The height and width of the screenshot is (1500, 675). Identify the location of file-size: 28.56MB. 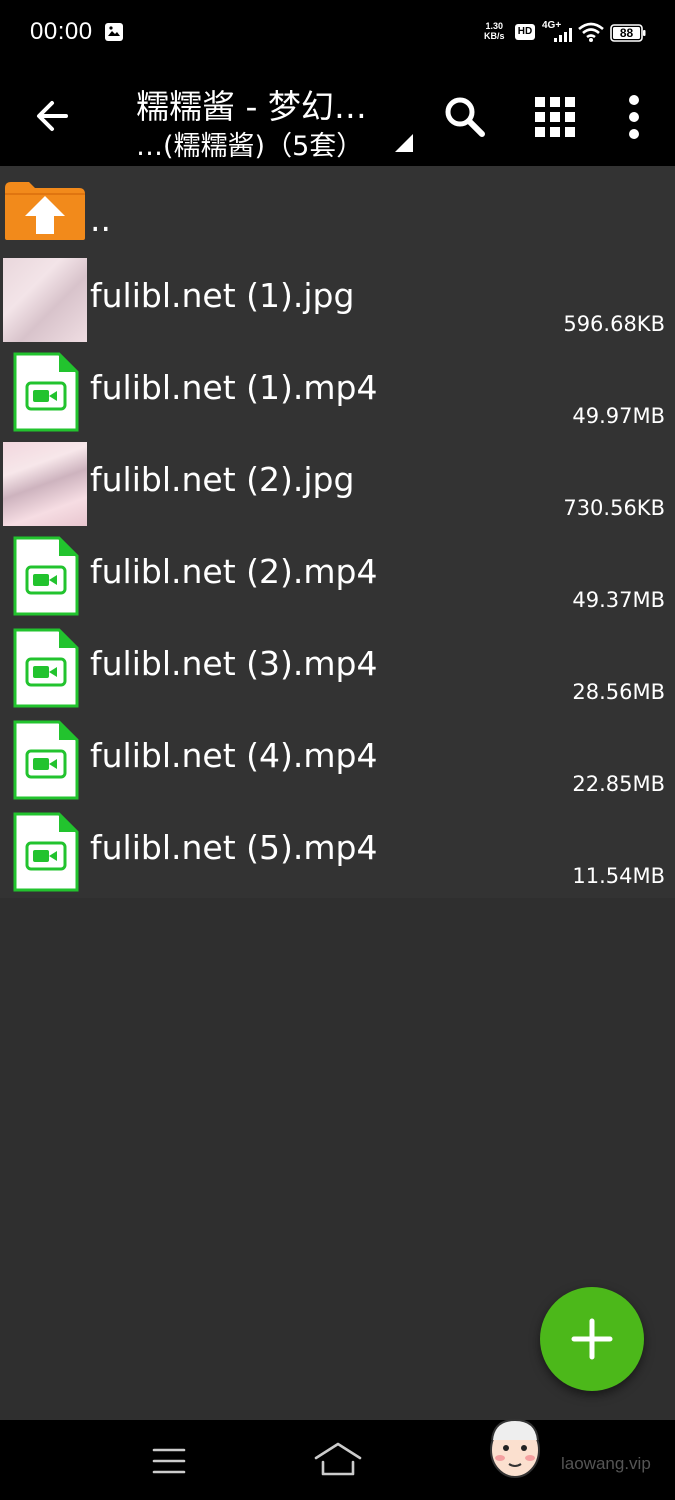
(618, 692).